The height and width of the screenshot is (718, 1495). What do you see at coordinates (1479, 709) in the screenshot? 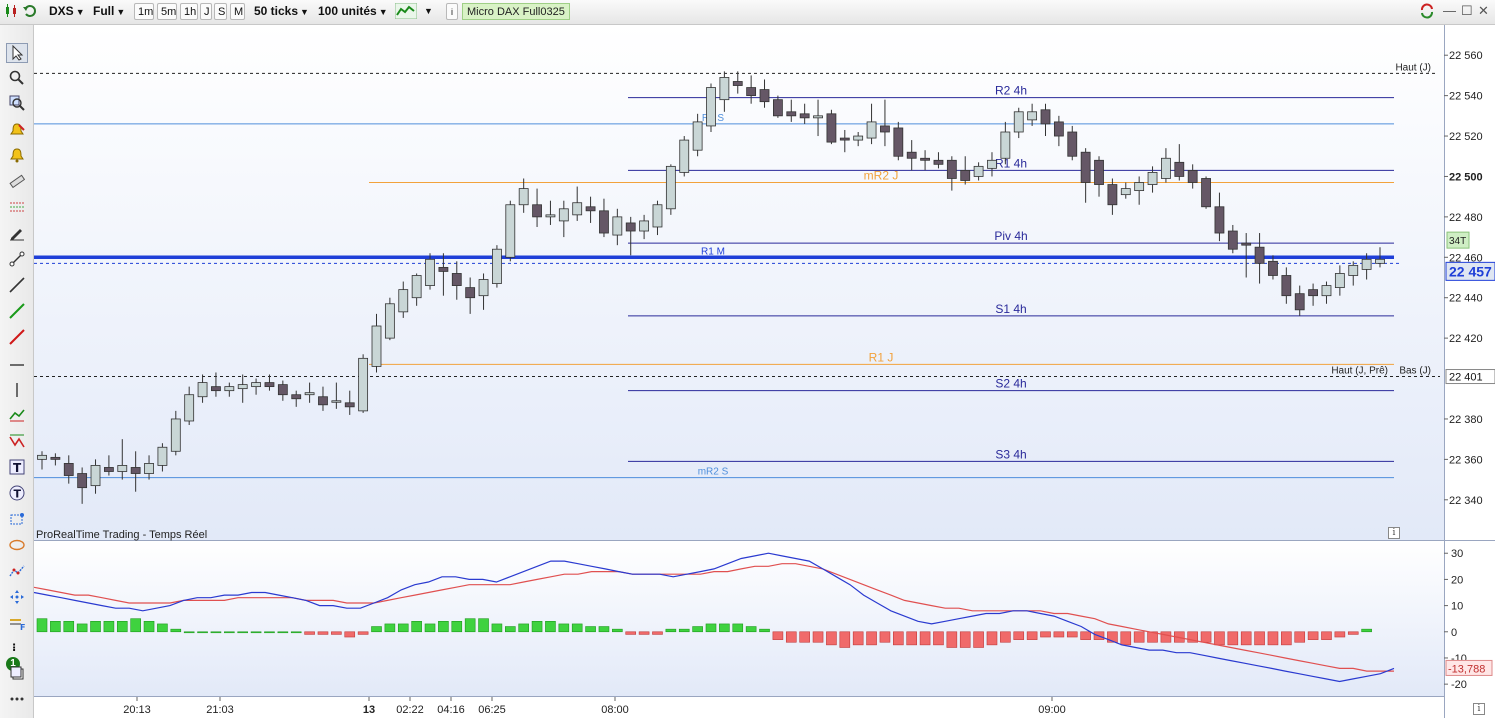
I see `info-icon: i` at bounding box center [1479, 709].